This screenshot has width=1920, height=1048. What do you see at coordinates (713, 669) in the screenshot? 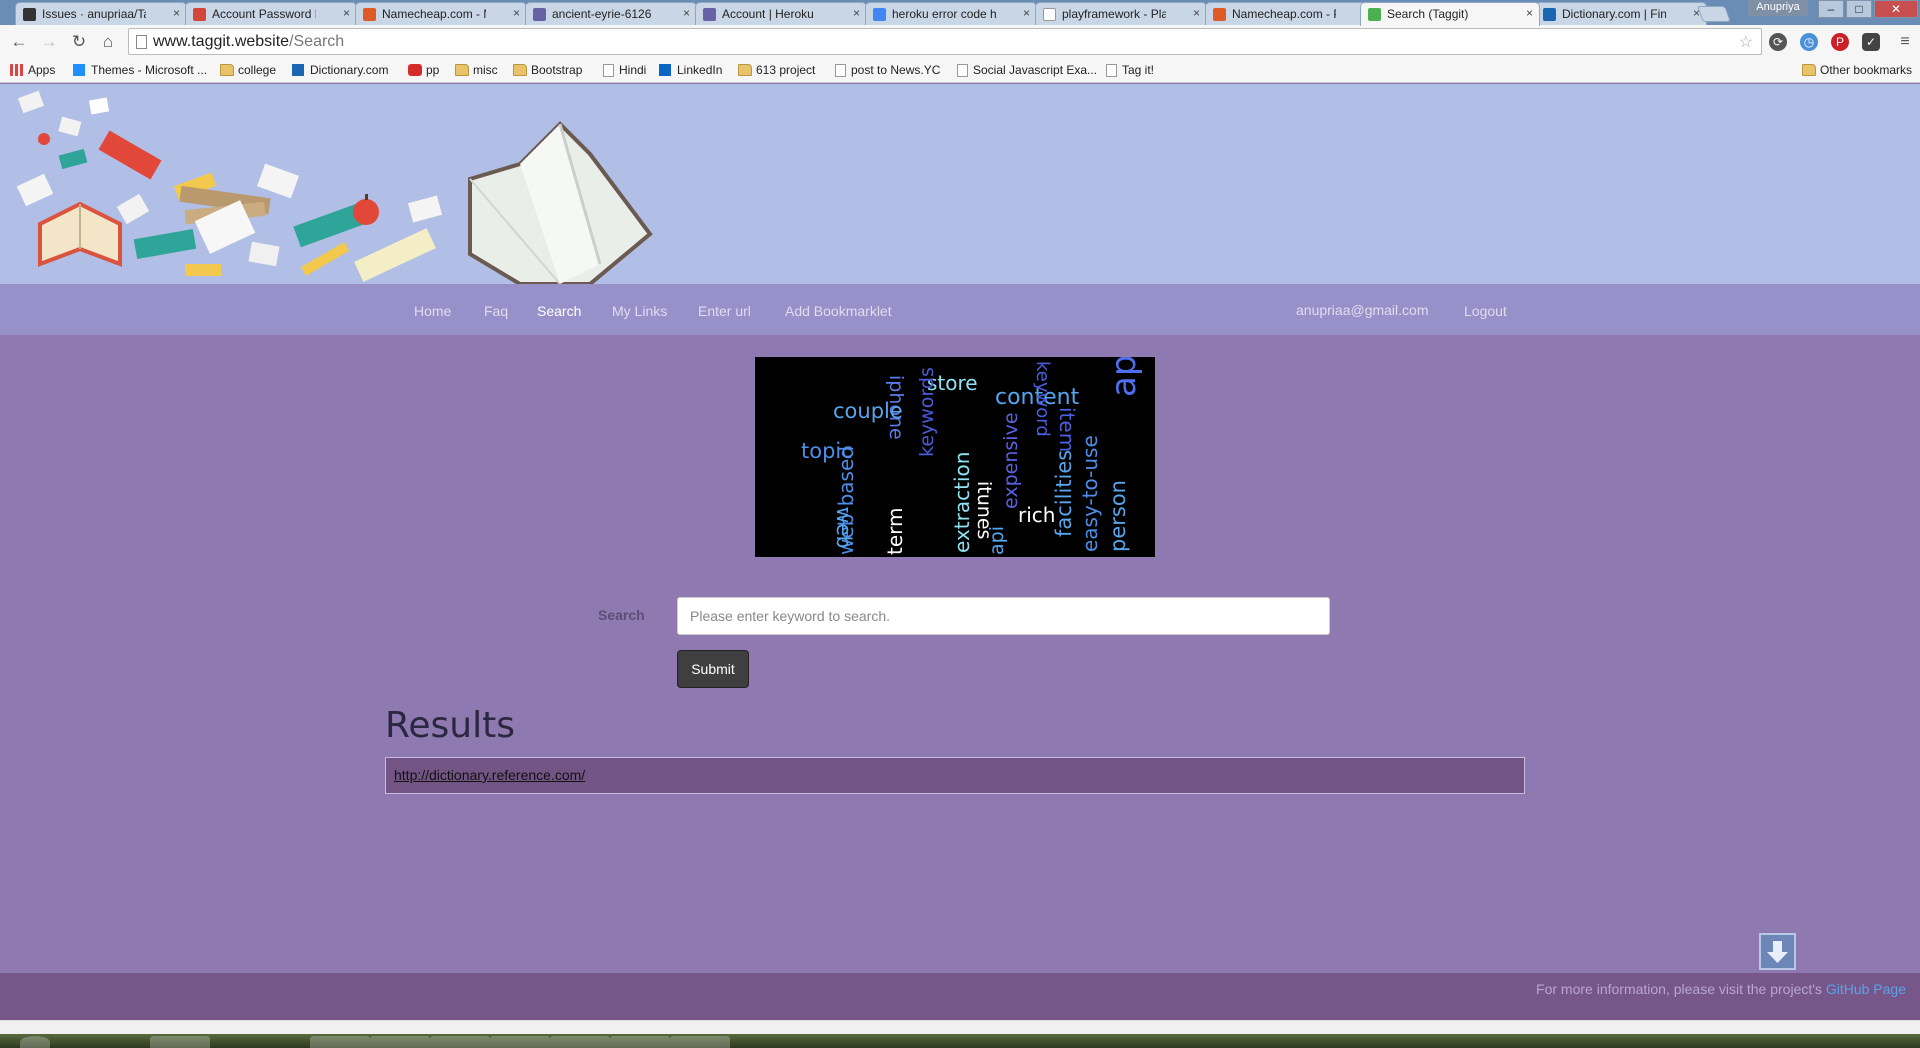
I see `submit-button: Submit` at bounding box center [713, 669].